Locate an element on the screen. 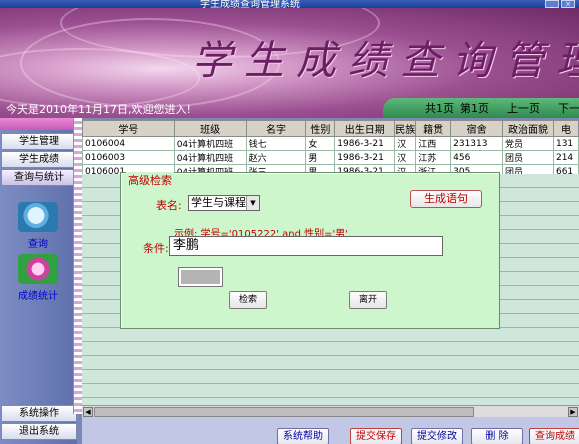  column-header: 政治面貌 is located at coordinates (528, 128).